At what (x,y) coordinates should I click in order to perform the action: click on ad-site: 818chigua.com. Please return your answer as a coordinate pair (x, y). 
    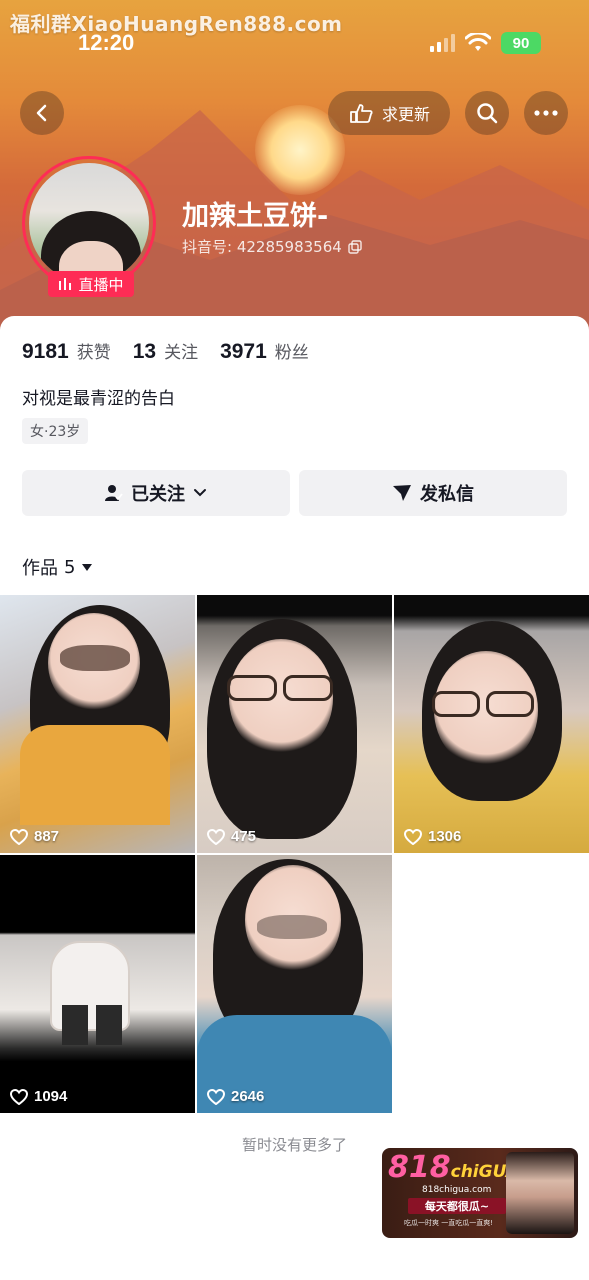
    Looking at the image, I should click on (457, 1190).